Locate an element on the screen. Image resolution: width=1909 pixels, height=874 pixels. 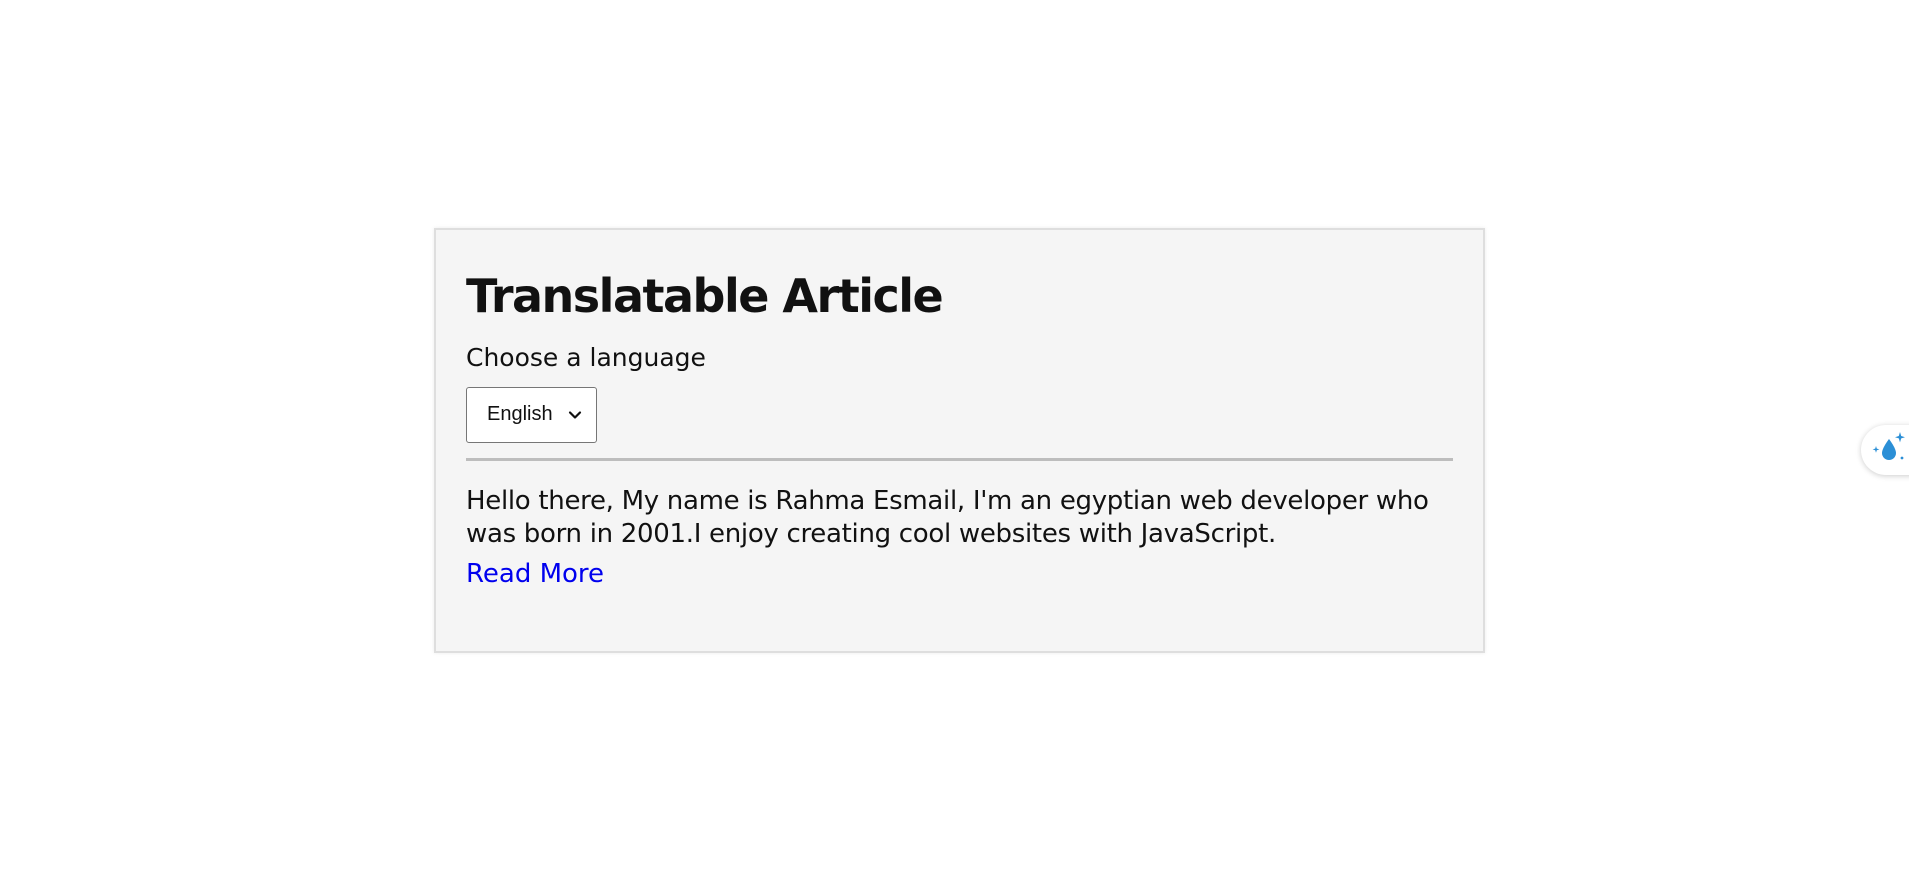
language-select: English is located at coordinates (531, 414).